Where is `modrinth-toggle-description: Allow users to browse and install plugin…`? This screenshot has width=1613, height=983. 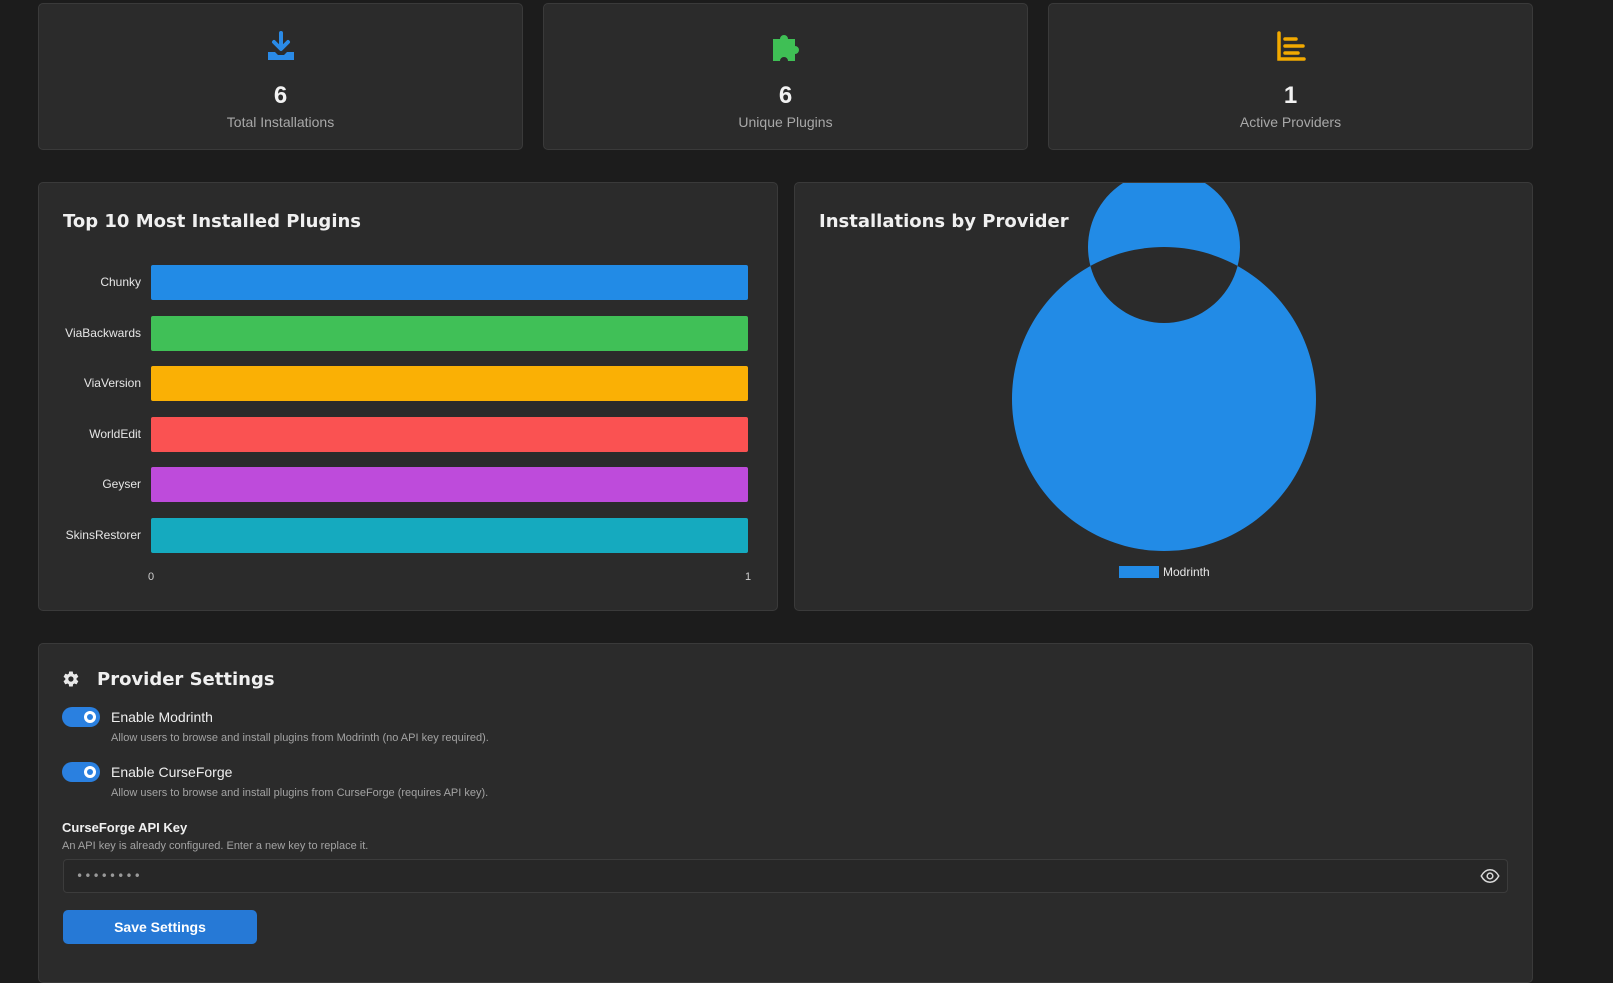
modrinth-toggle-description: Allow users to browse and install plugin… is located at coordinates (300, 738).